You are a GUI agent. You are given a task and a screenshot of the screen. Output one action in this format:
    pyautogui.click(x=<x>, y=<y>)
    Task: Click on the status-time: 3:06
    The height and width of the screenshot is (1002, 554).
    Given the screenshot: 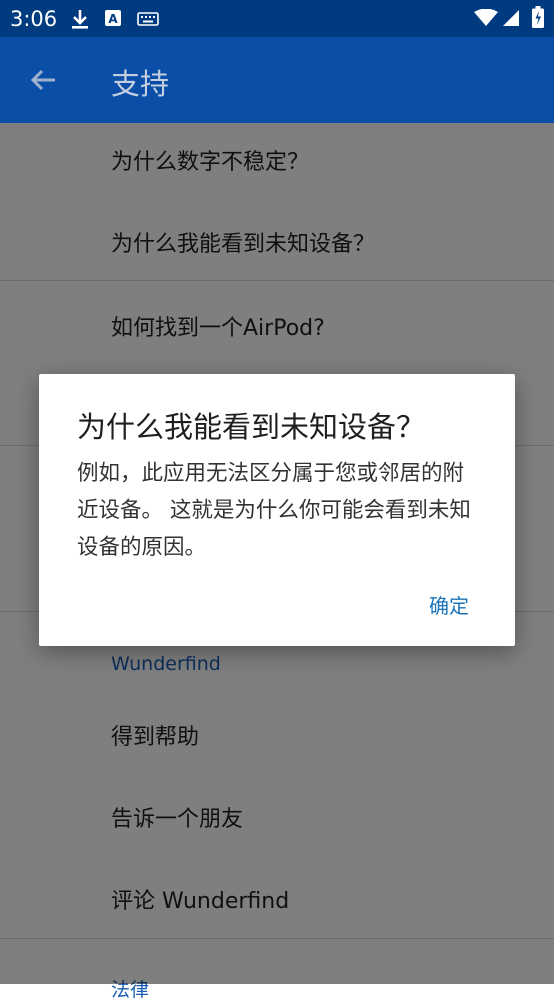 What is the action you would take?
    pyautogui.click(x=34, y=19)
    